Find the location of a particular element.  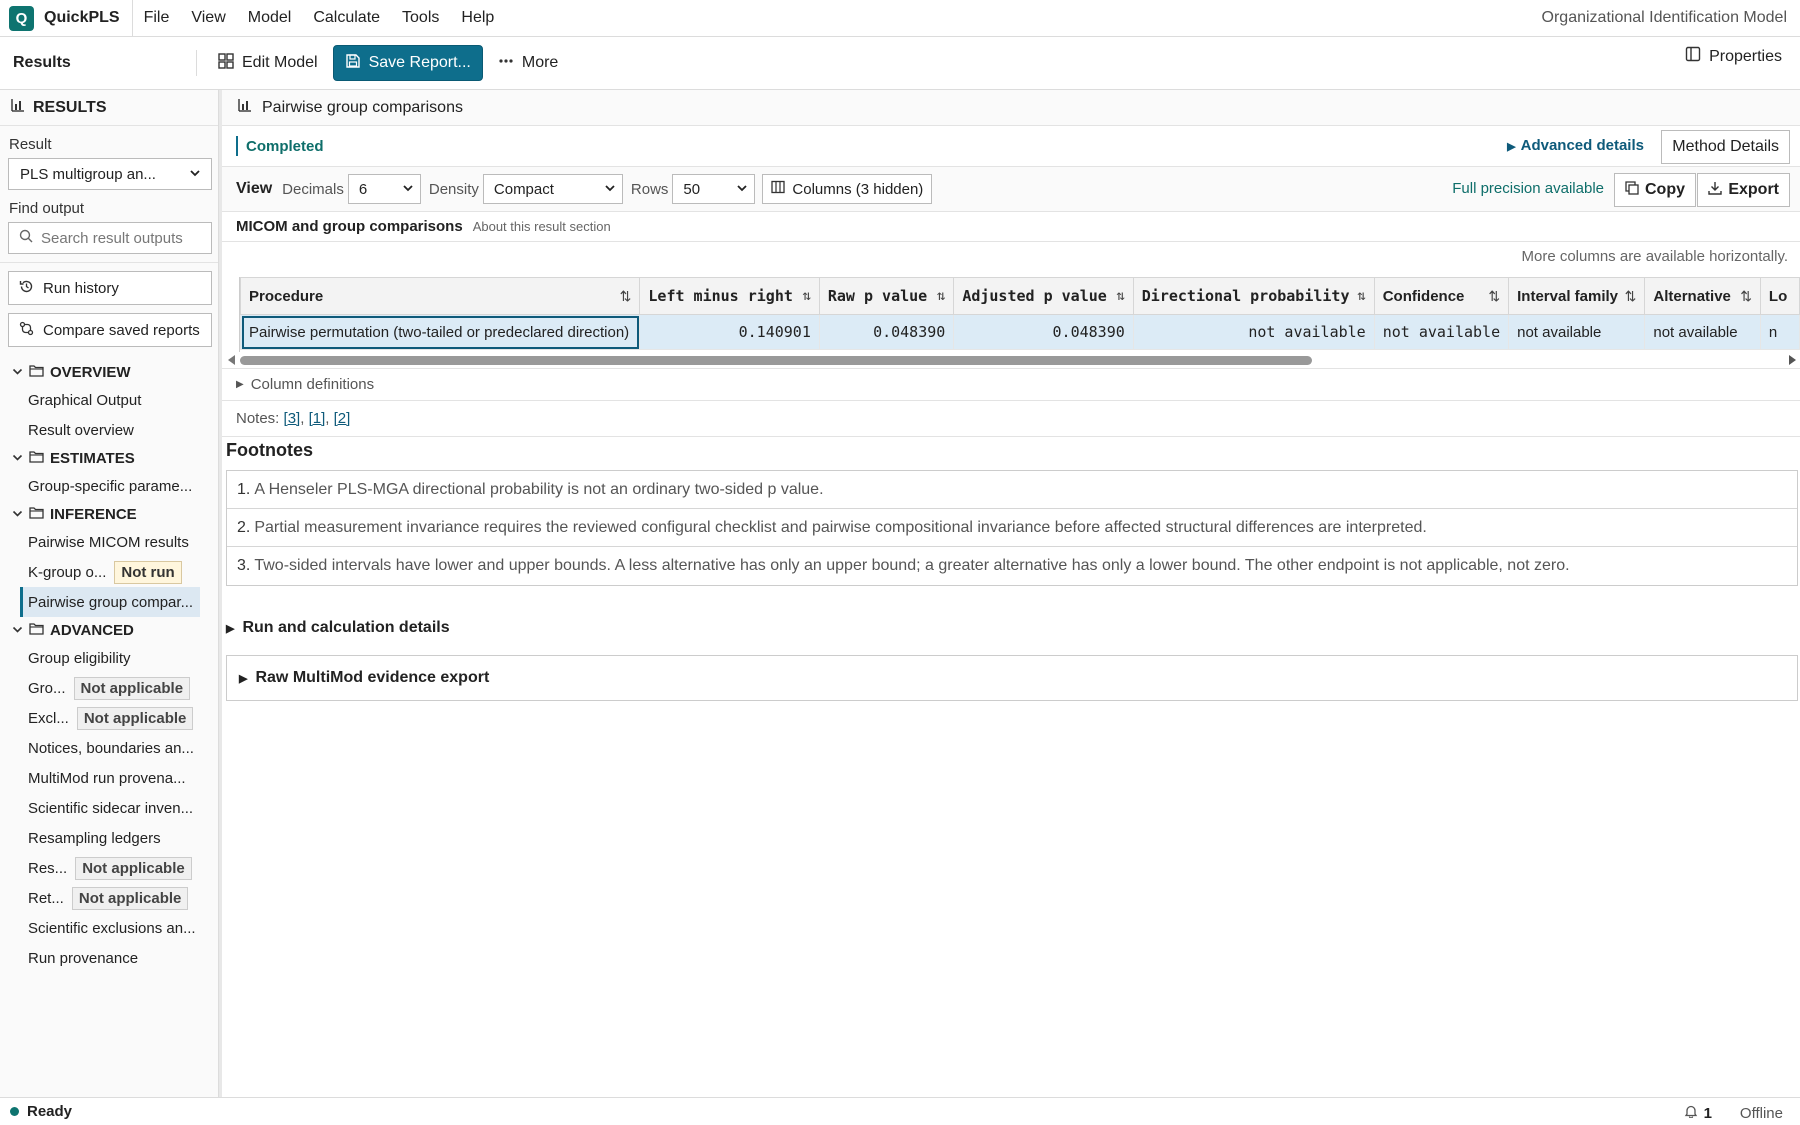

results-label: Results is located at coordinates (42, 62).